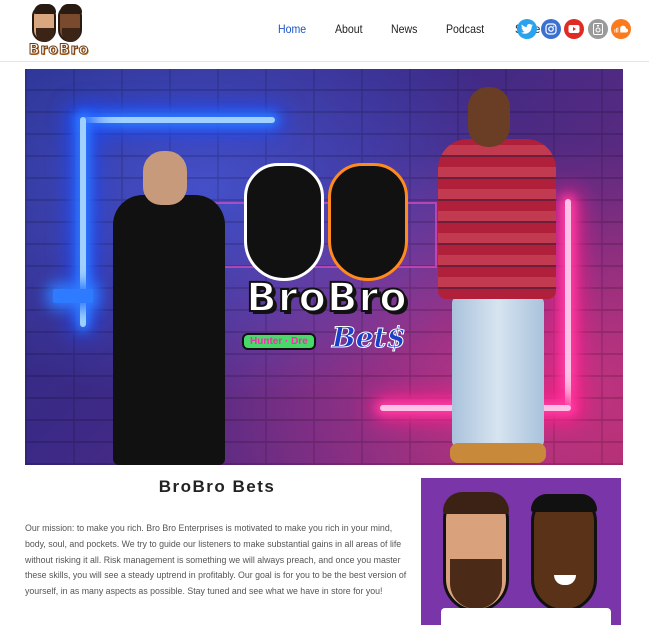  I want to click on hero-logo-names: Hunter · Dre, so click(279, 341).